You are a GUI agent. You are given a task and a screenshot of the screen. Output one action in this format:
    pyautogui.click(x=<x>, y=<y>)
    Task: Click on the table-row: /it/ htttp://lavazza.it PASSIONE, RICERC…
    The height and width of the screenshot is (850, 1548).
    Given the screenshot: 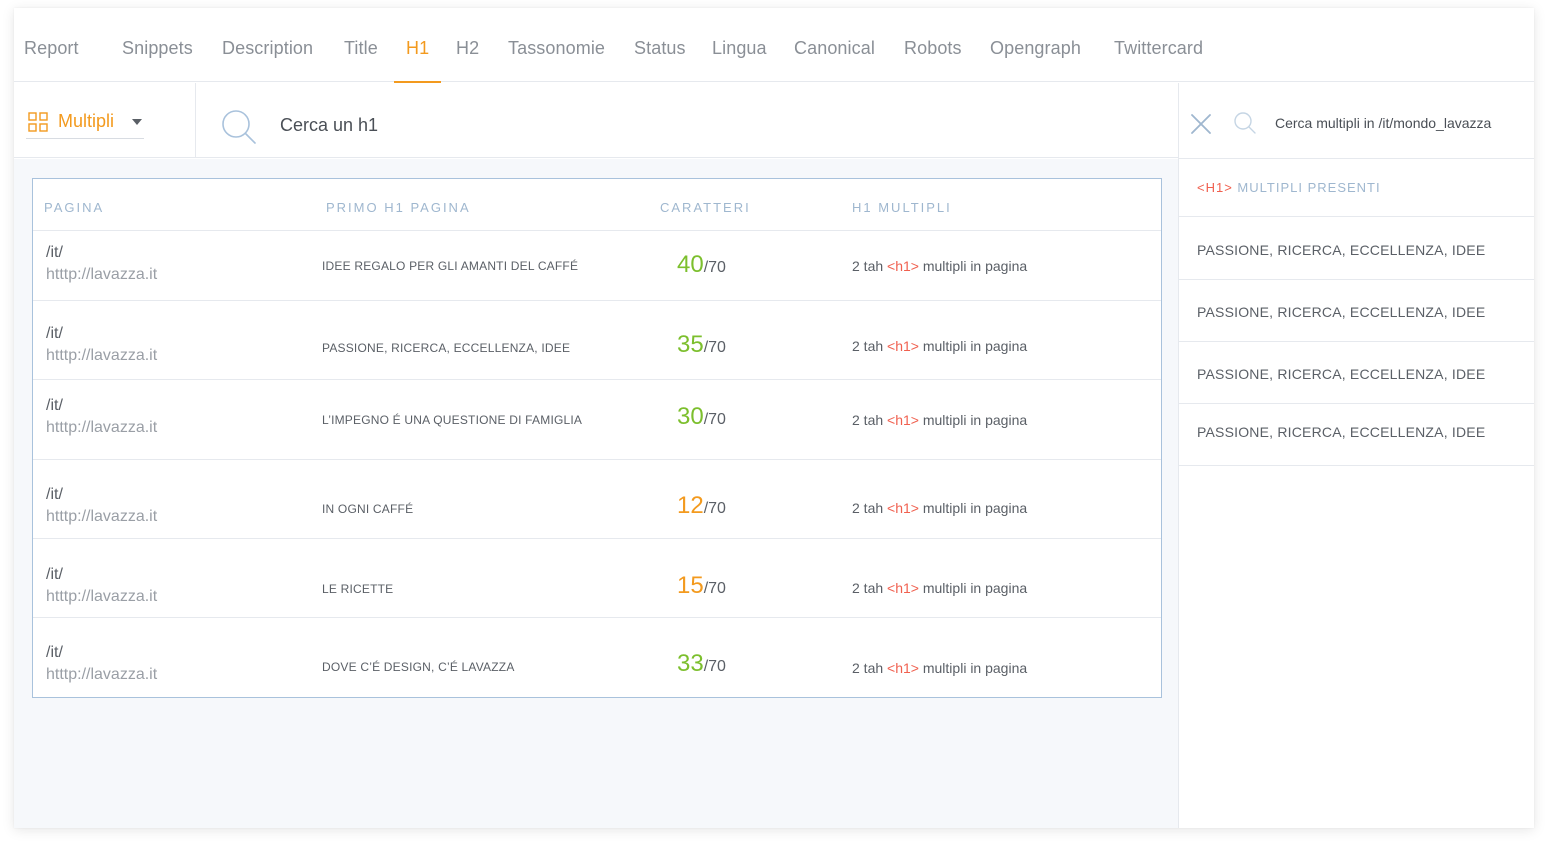 What is the action you would take?
    pyautogui.click(x=597, y=340)
    